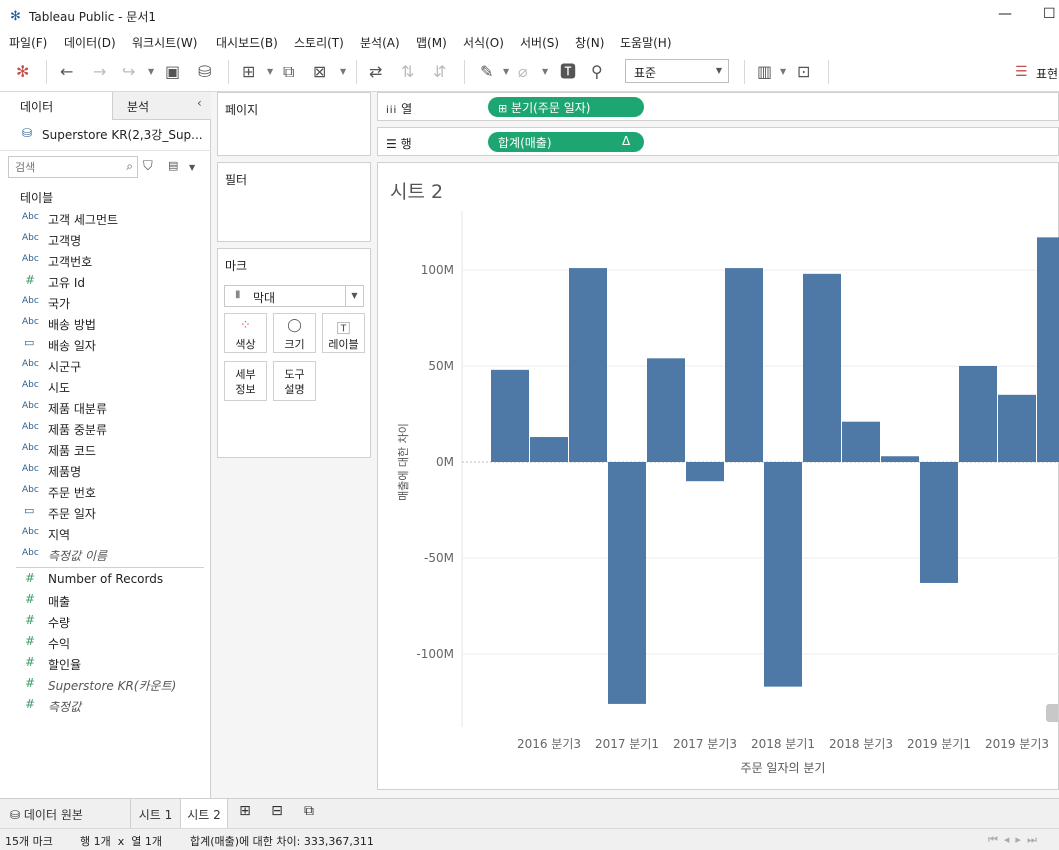  What do you see at coordinates (319, 42) in the screenshot?
I see `menu-story: 스토리(T)` at bounding box center [319, 42].